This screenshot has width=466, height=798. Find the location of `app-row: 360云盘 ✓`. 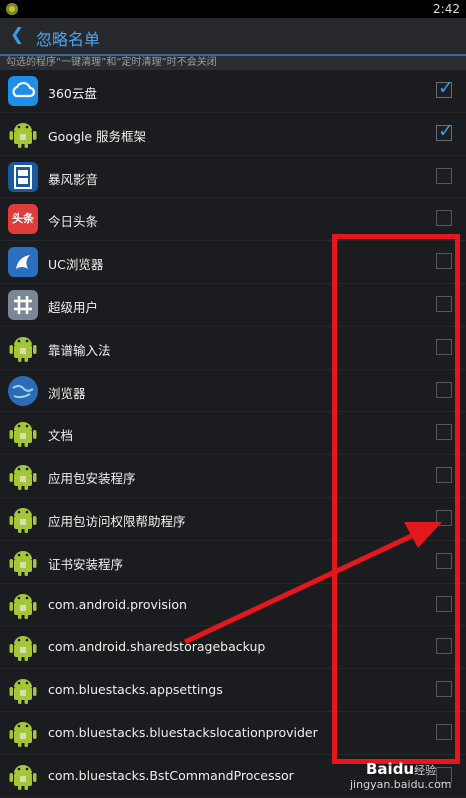

app-row: 360云盘 ✓ is located at coordinates (233, 91).